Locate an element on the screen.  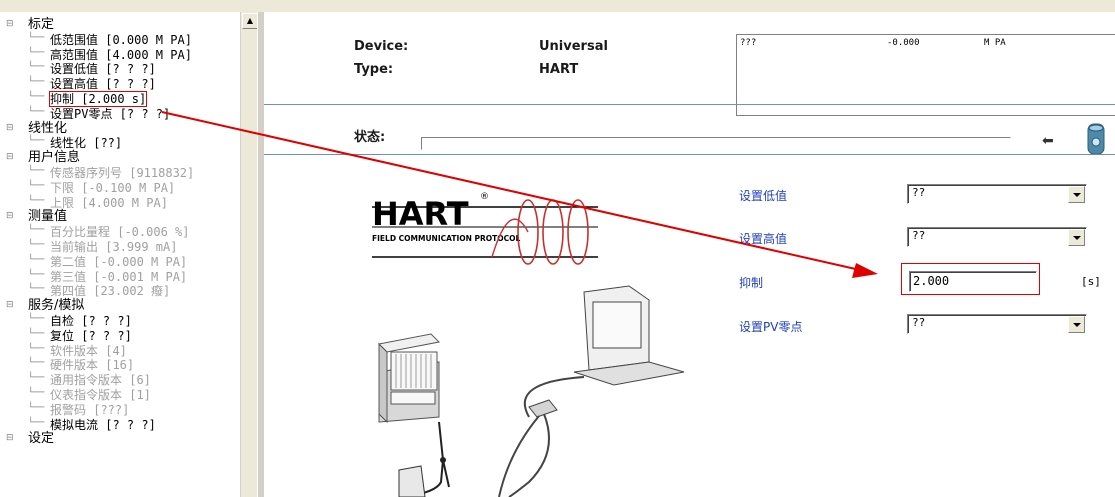
tree-item: 低范围值 [0.000 M PA] is located at coordinates (121, 40).